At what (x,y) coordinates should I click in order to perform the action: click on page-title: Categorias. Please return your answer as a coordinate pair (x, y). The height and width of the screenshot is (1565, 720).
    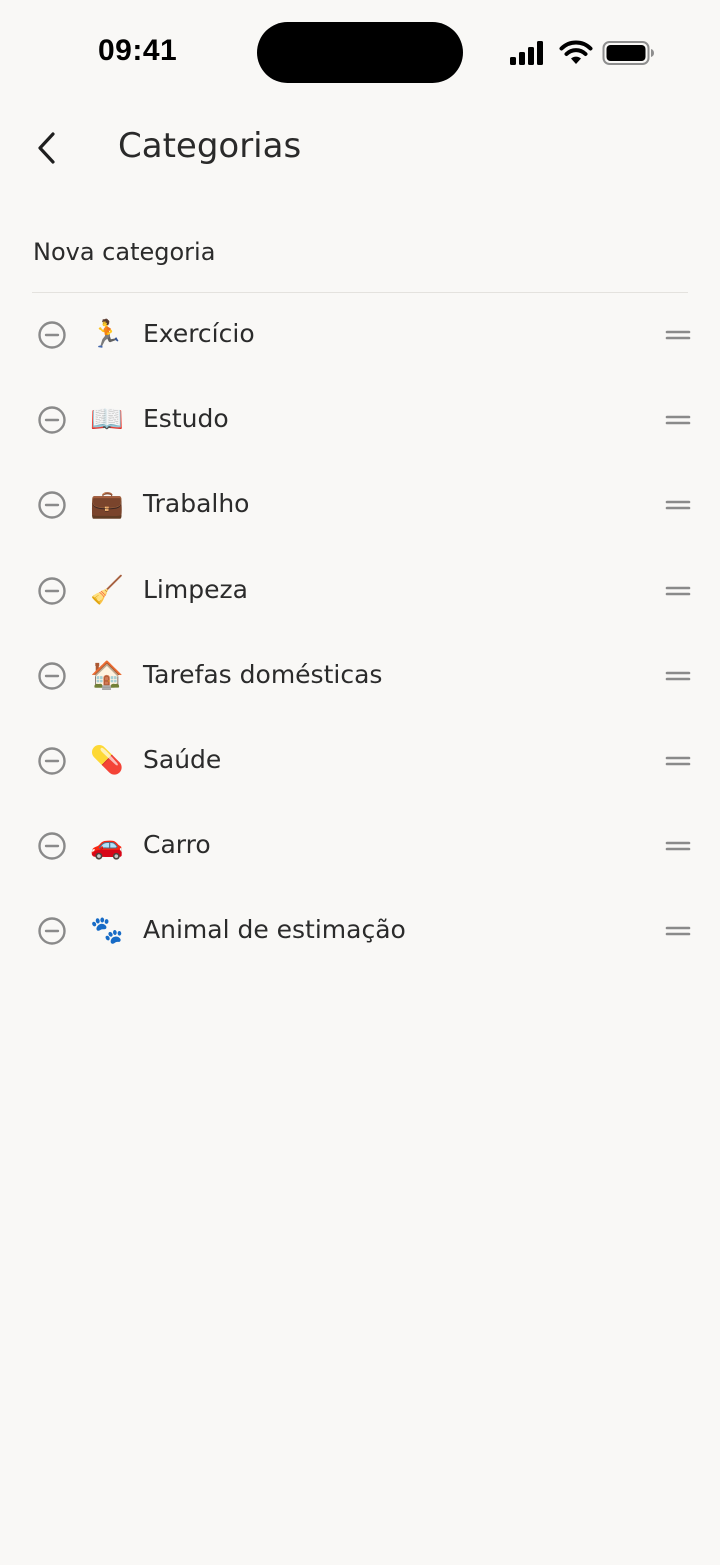
    Looking at the image, I should click on (210, 146).